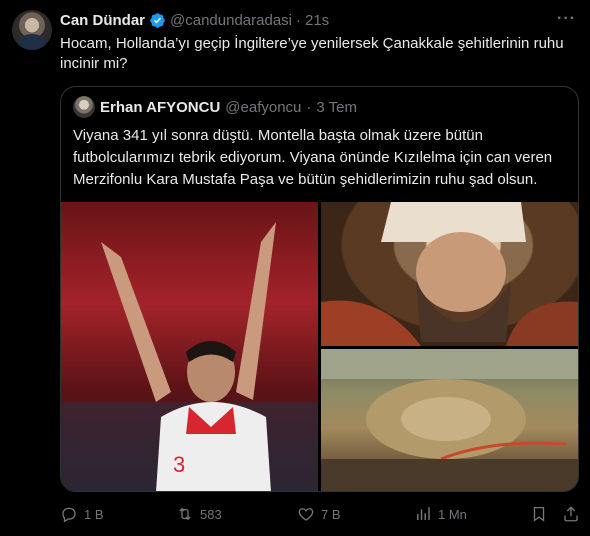  Describe the element at coordinates (69, 515) in the screenshot. I see `reply-icon` at that location.